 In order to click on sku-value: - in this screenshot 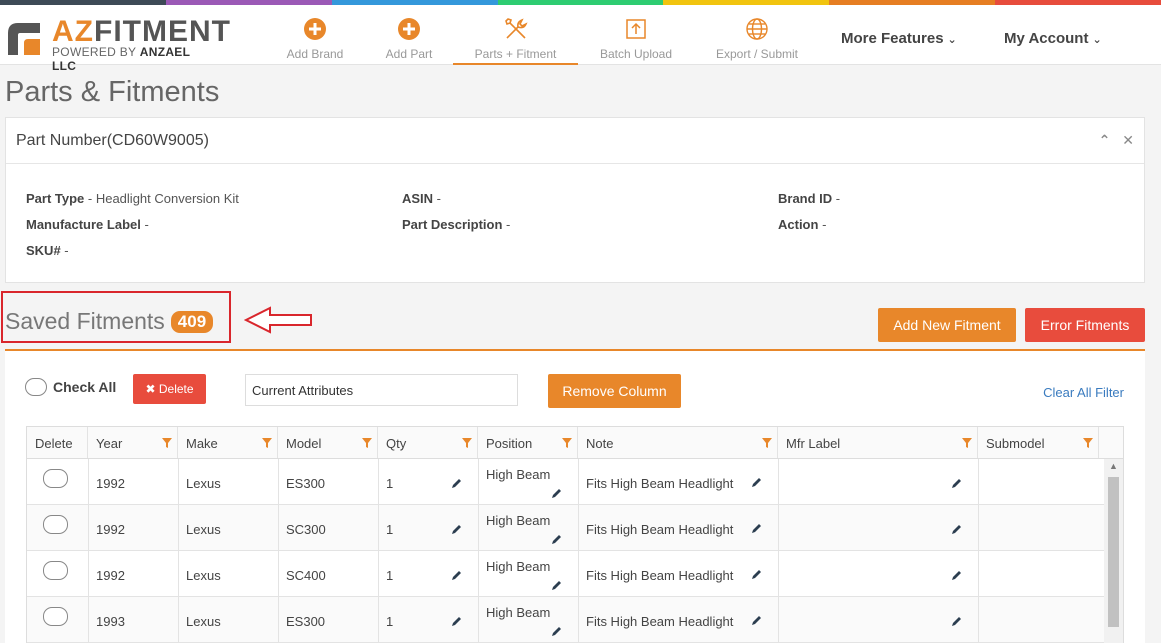, I will do `click(64, 250)`.